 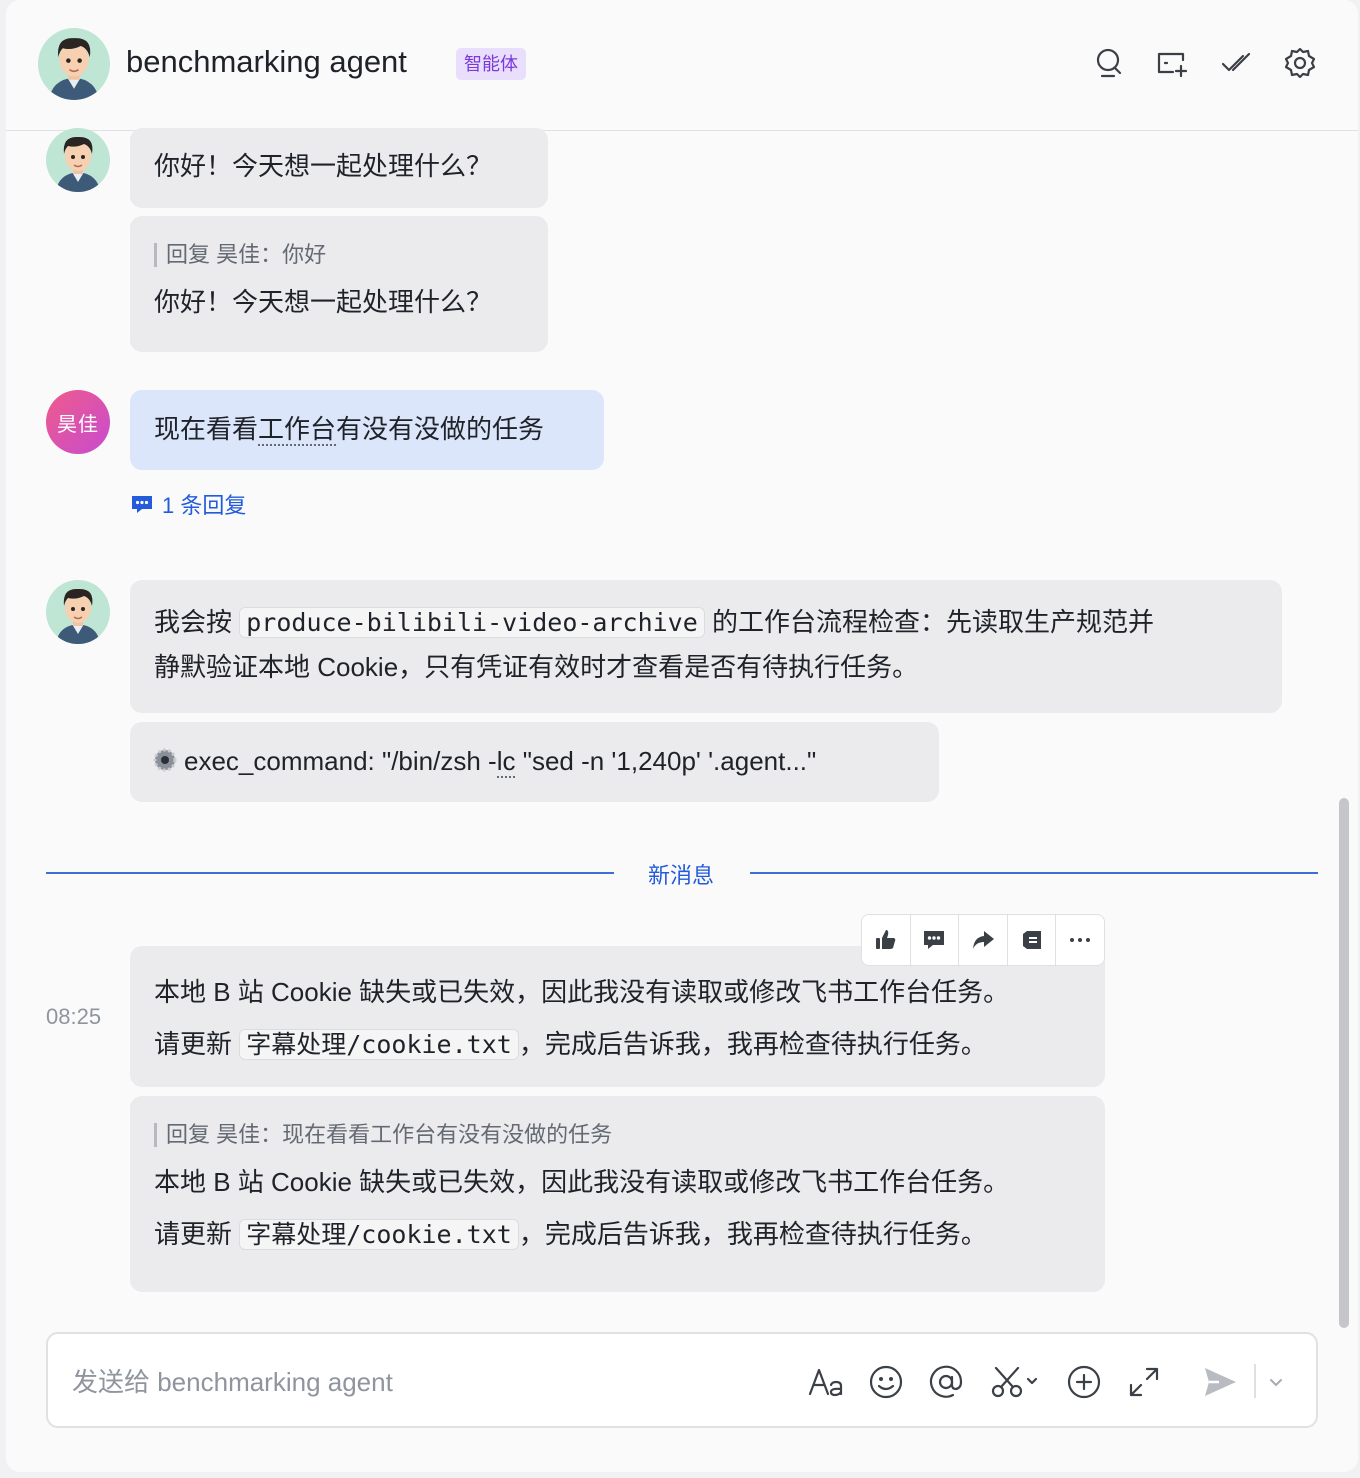 I want to click on task-check-icon, so click(x=1236, y=63).